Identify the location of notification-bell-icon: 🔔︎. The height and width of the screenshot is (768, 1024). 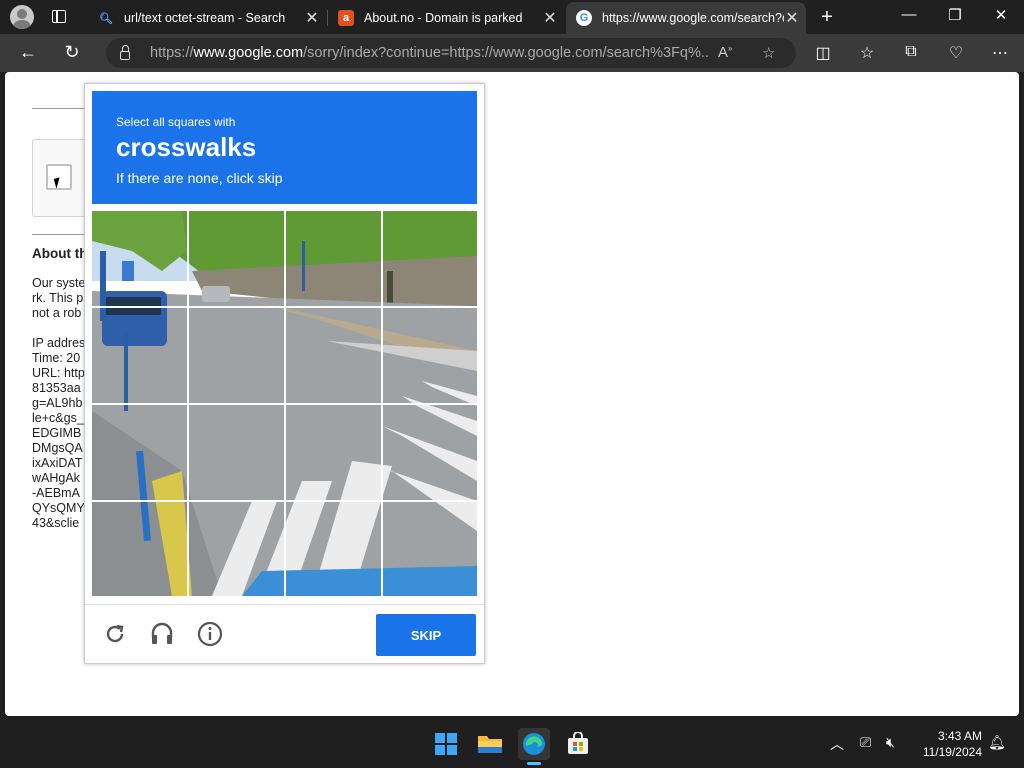
(997, 742).